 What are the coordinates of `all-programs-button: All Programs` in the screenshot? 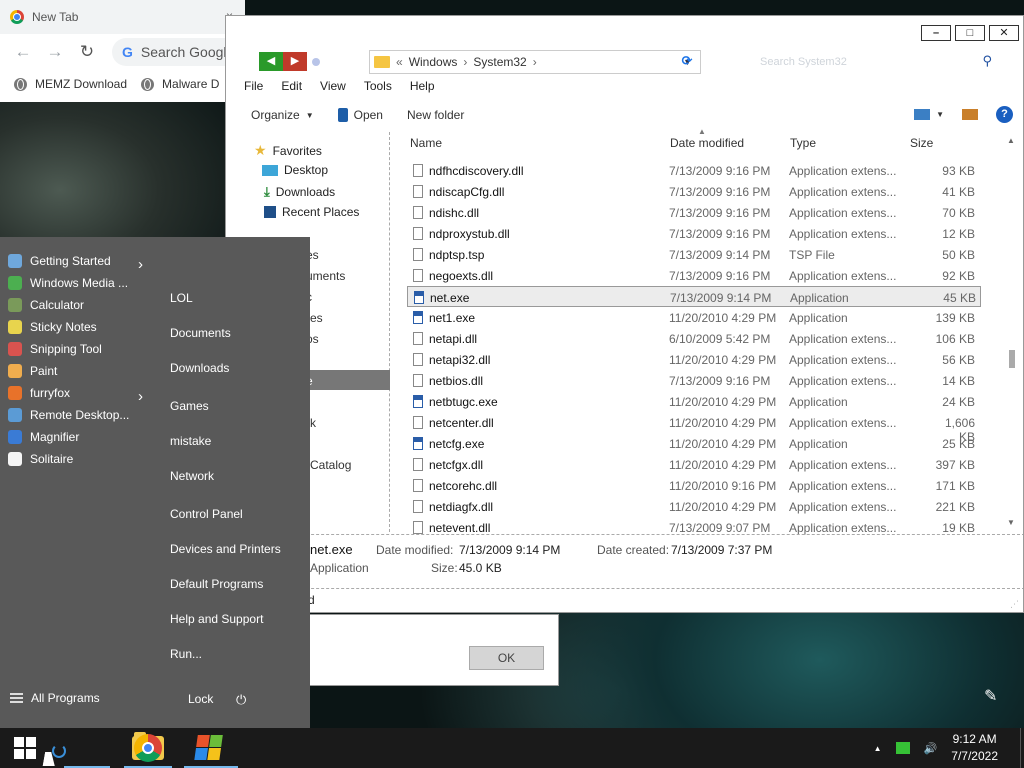 It's located at (55, 698).